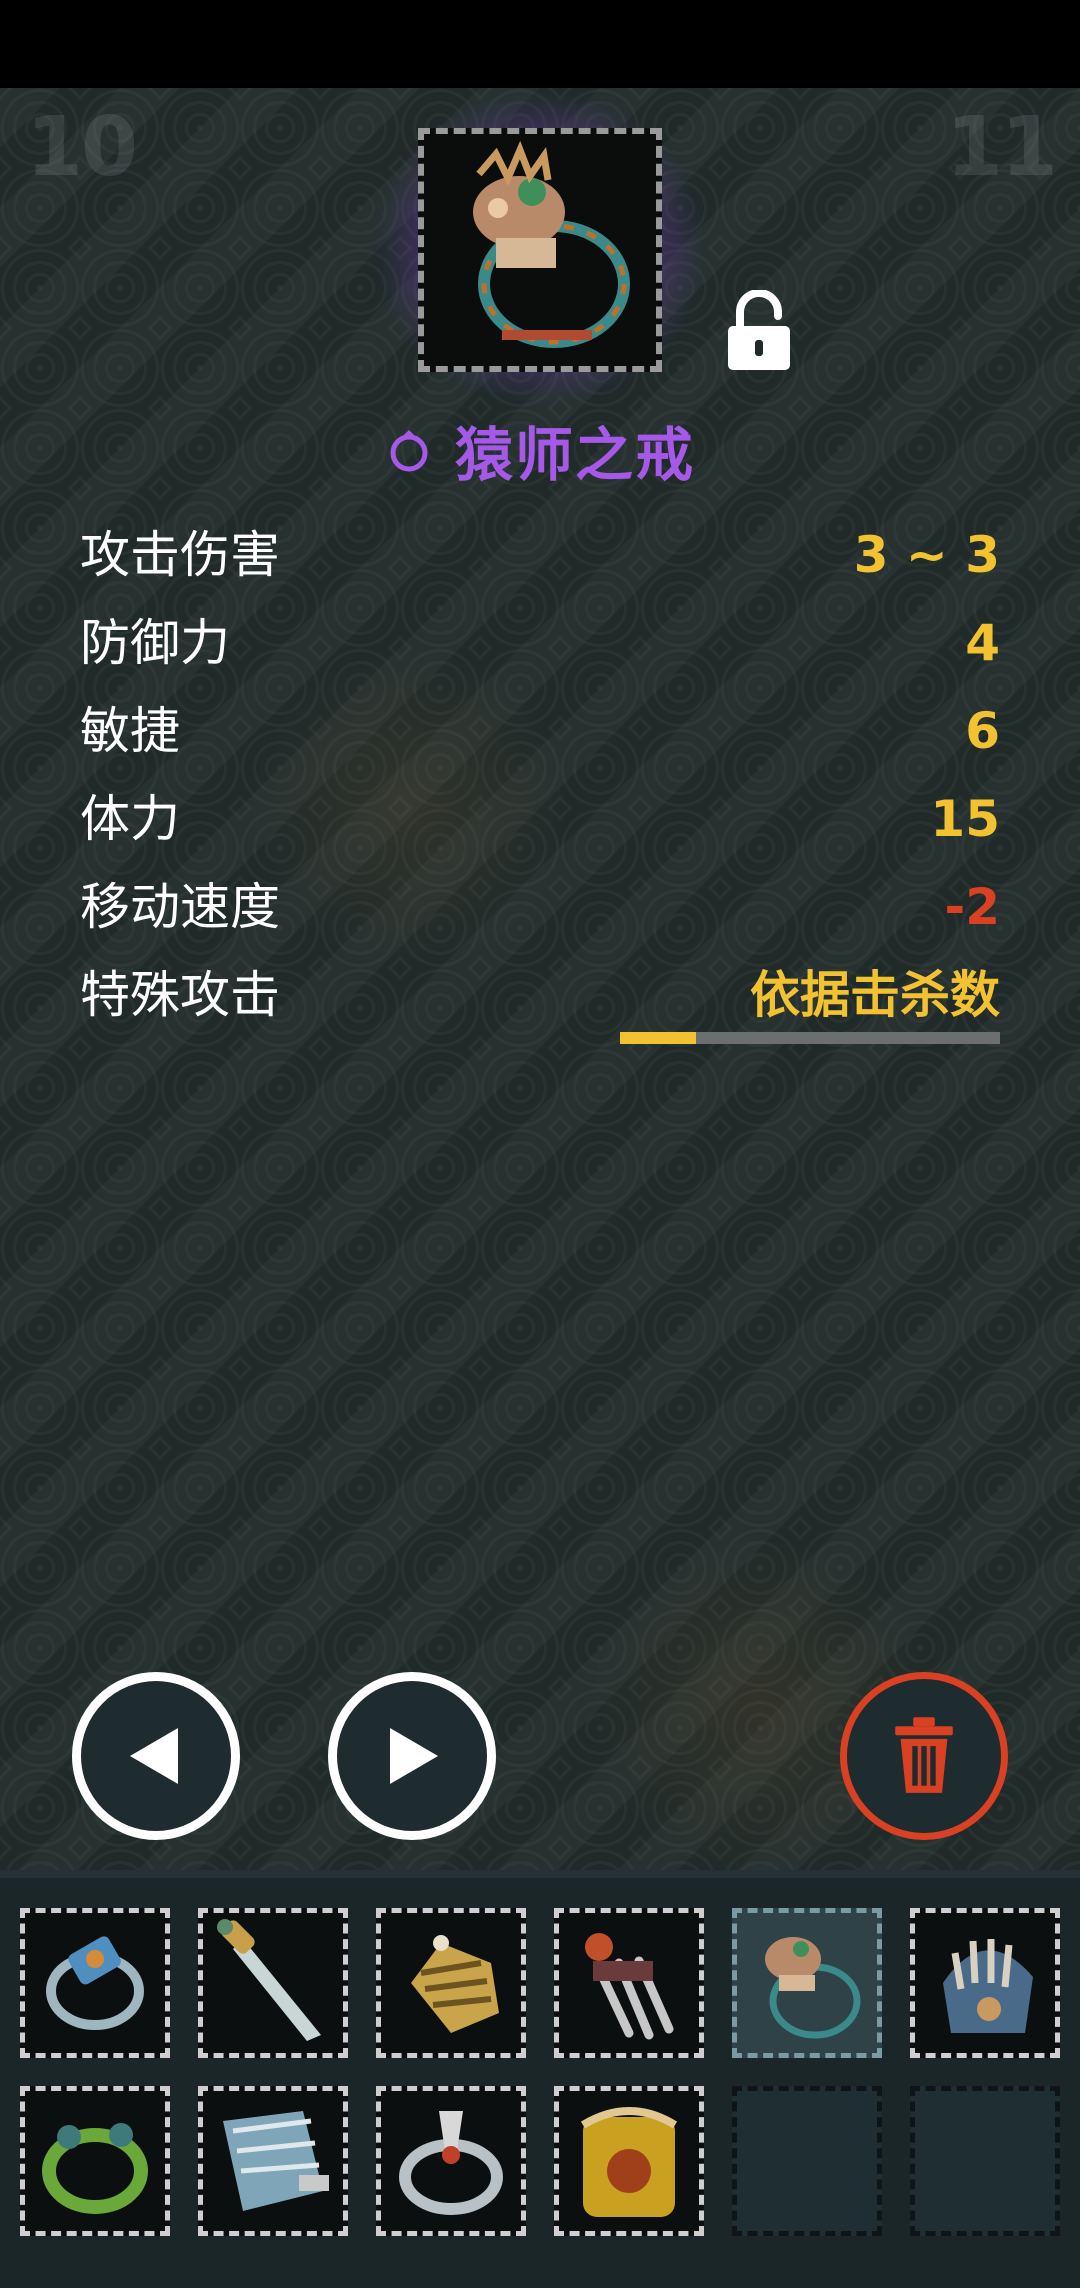 The width and height of the screenshot is (1080, 2288). What do you see at coordinates (540, 647) in the screenshot?
I see `stat-row-defense: 防御力 4` at bounding box center [540, 647].